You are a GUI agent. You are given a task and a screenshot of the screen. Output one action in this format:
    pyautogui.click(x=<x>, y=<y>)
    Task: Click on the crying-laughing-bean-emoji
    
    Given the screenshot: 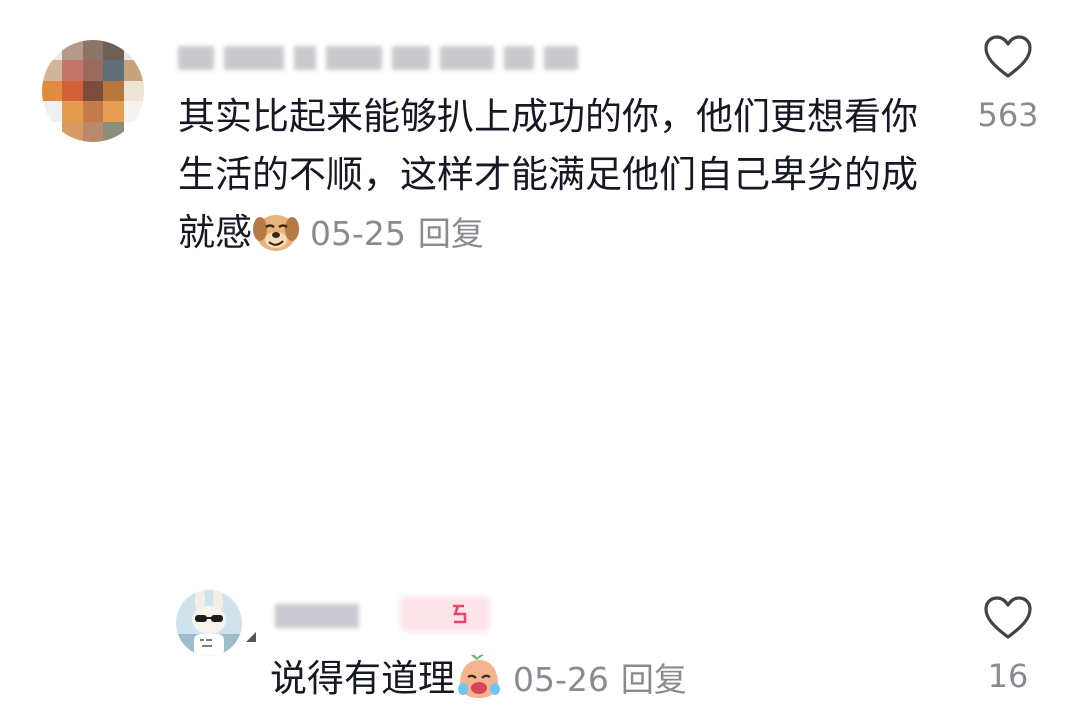 What is the action you would take?
    pyautogui.click(x=479, y=676)
    